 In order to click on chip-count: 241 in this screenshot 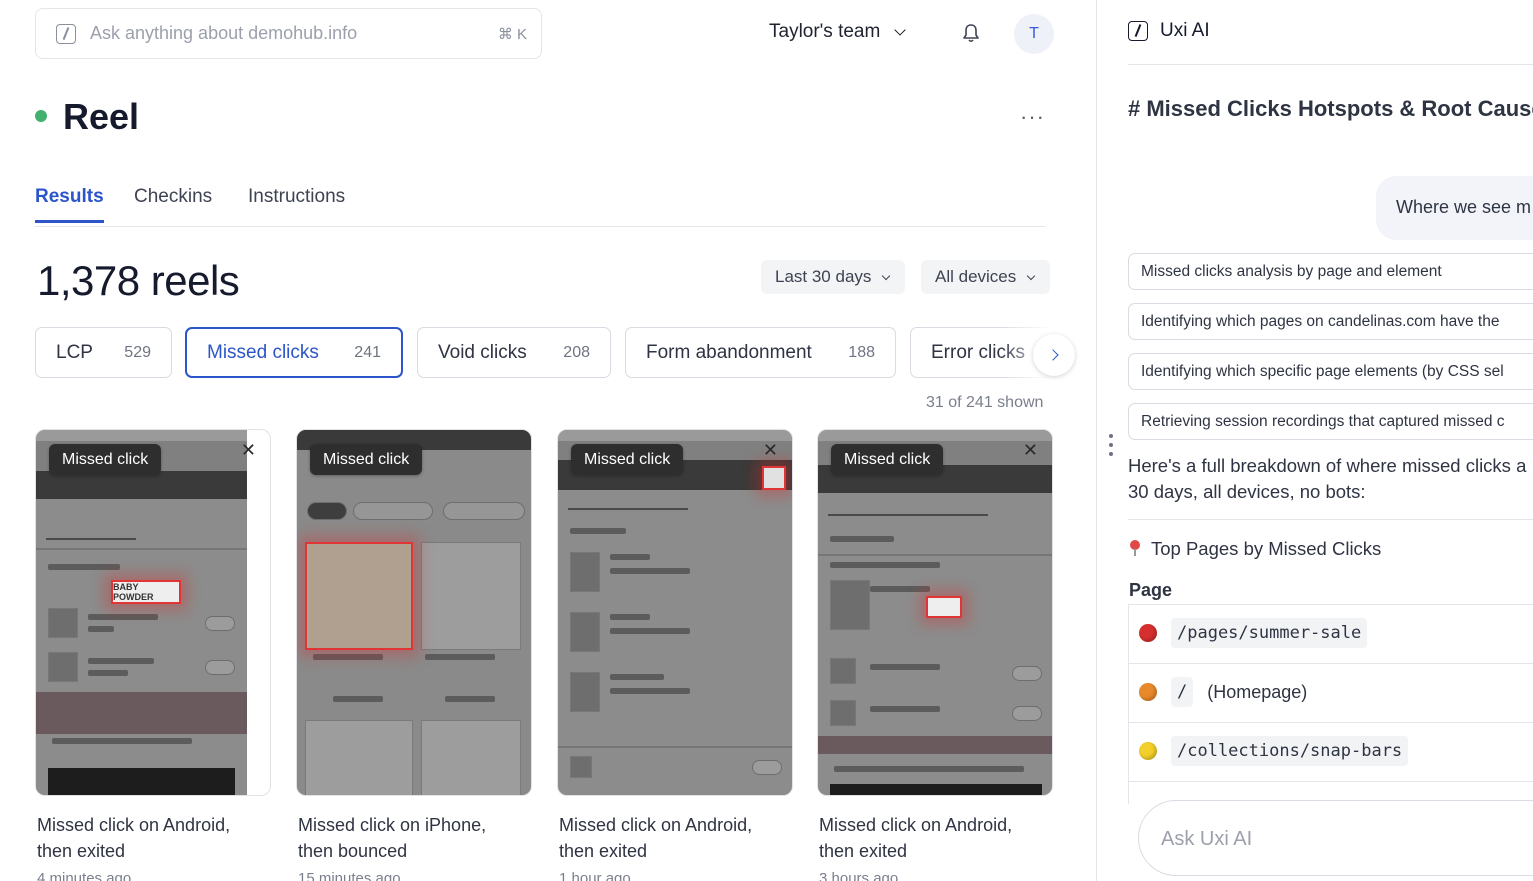, I will do `click(367, 352)`.